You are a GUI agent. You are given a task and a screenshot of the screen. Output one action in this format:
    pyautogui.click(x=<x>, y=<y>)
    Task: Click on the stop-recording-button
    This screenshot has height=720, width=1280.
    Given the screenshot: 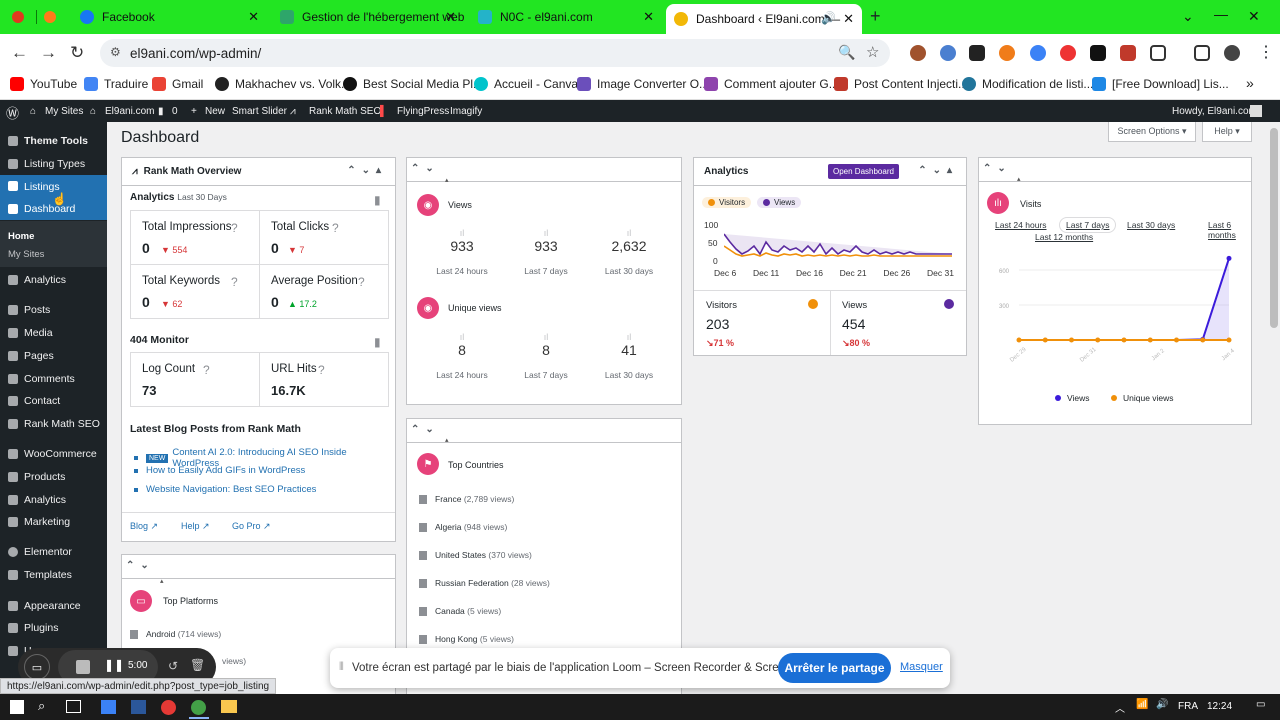 What is the action you would take?
    pyautogui.click(x=83, y=667)
    